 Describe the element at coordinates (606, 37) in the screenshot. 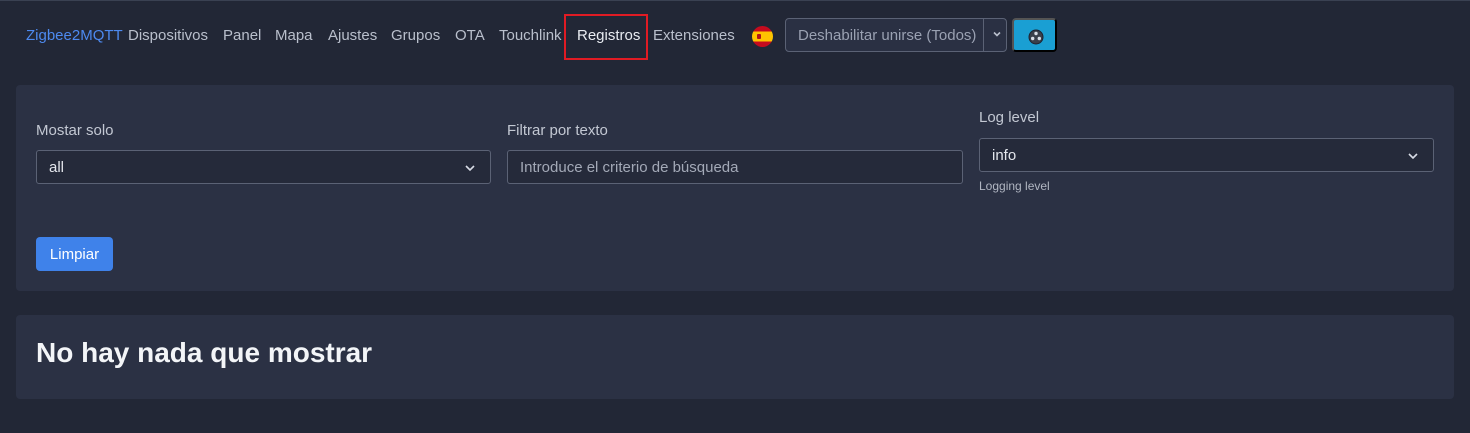

I see `active-nav-highlight` at that location.